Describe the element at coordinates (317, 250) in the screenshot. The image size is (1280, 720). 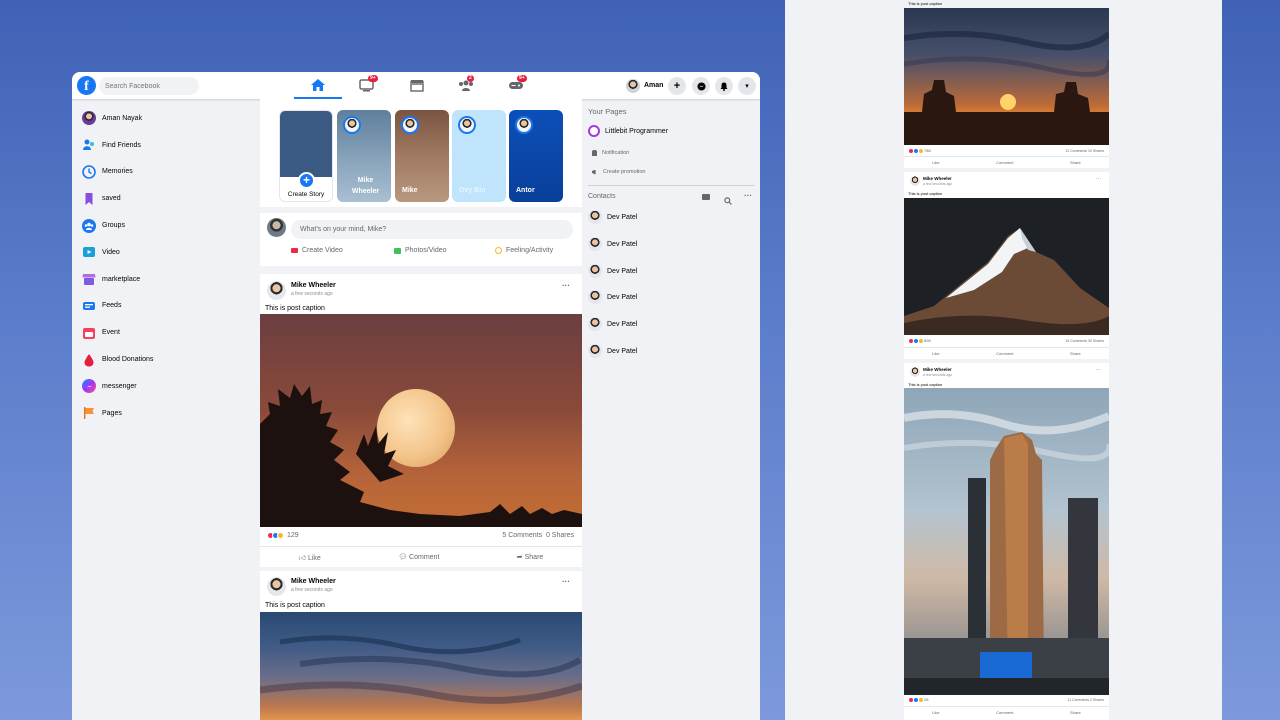
I see `create-video-button: Create Video` at that location.